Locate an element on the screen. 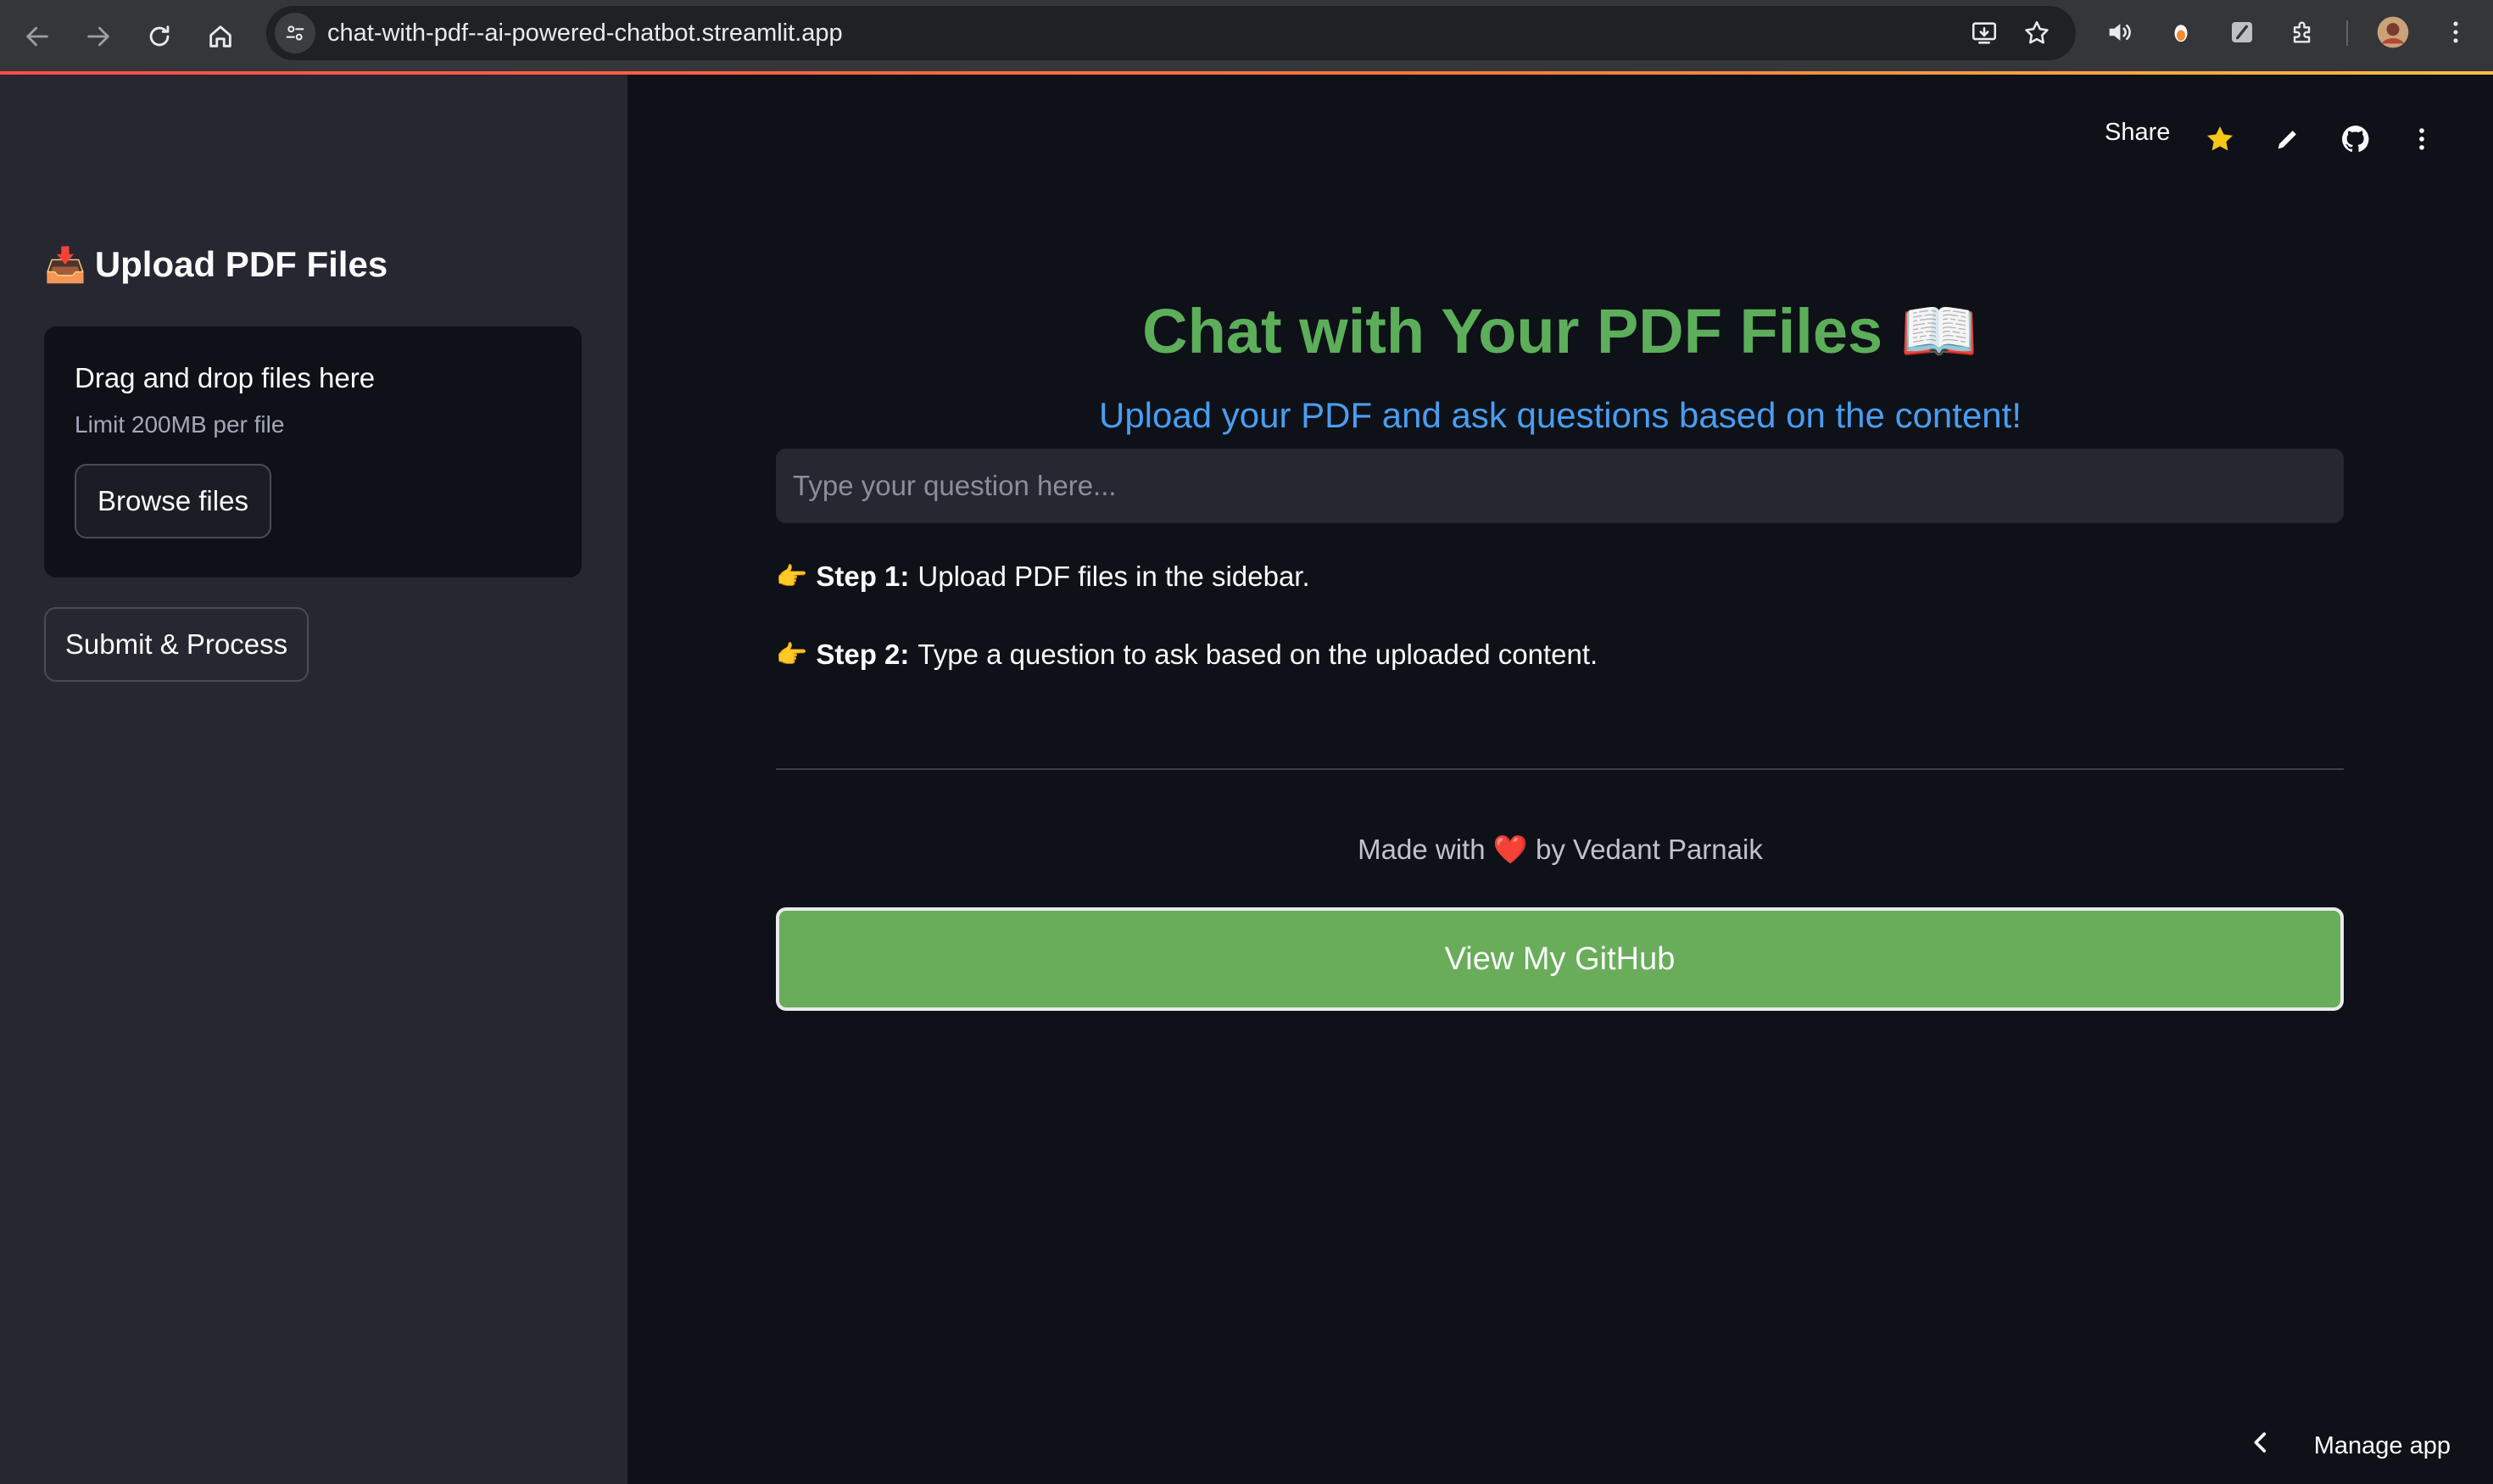 Image resolution: width=2493 pixels, height=1484 pixels. manage-app-label: Manage app is located at coordinates (2382, 1445).